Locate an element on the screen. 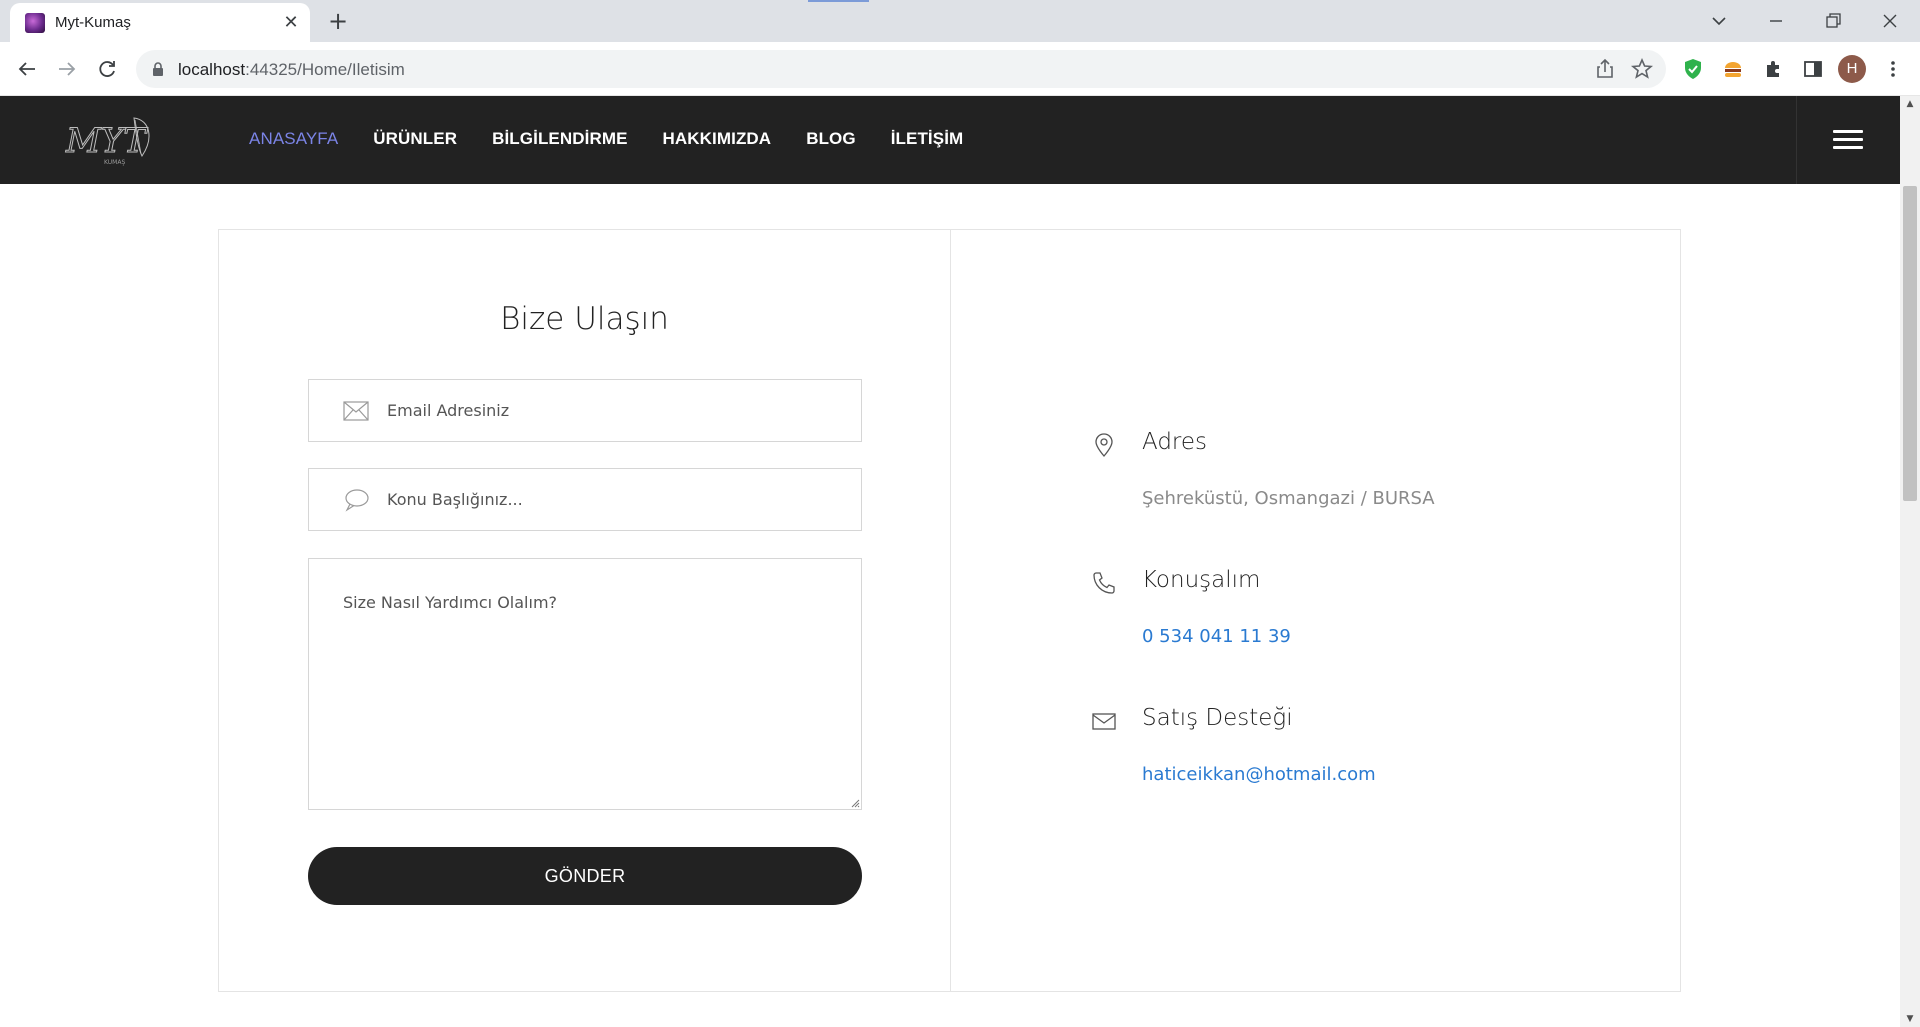 The image size is (1920, 1027). envelope-icon is located at coordinates (356, 411).